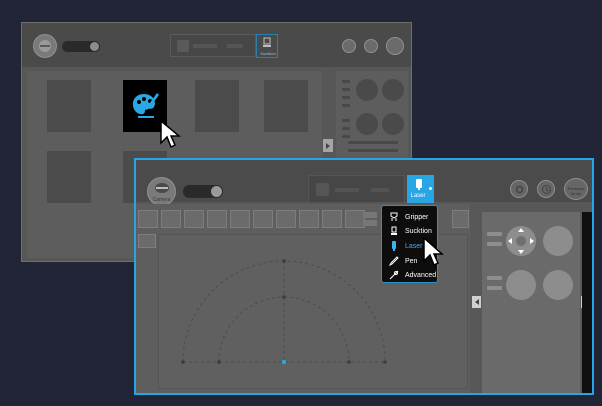 Image resolution: width=602 pixels, height=406 pixels. Describe the element at coordinates (421, 275) in the screenshot. I see `menu-item-label: Advanced` at that location.